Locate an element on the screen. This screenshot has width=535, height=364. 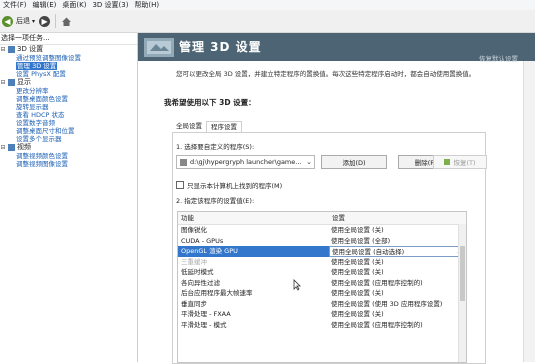
table-row: OpenGL 渲染 GPU使用全局设置 (自动选择)⌄ is located at coordinates (322, 251).